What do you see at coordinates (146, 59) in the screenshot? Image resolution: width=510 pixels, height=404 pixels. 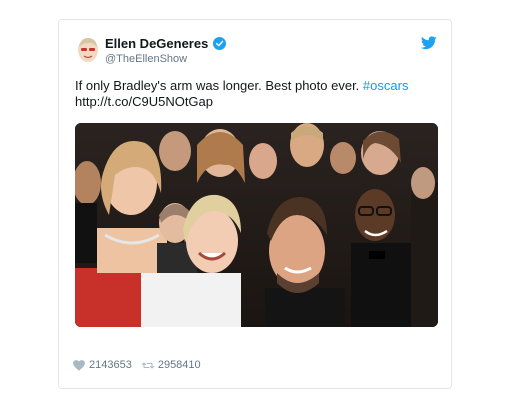 I see `author-handle: @TheEllenShow` at bounding box center [146, 59].